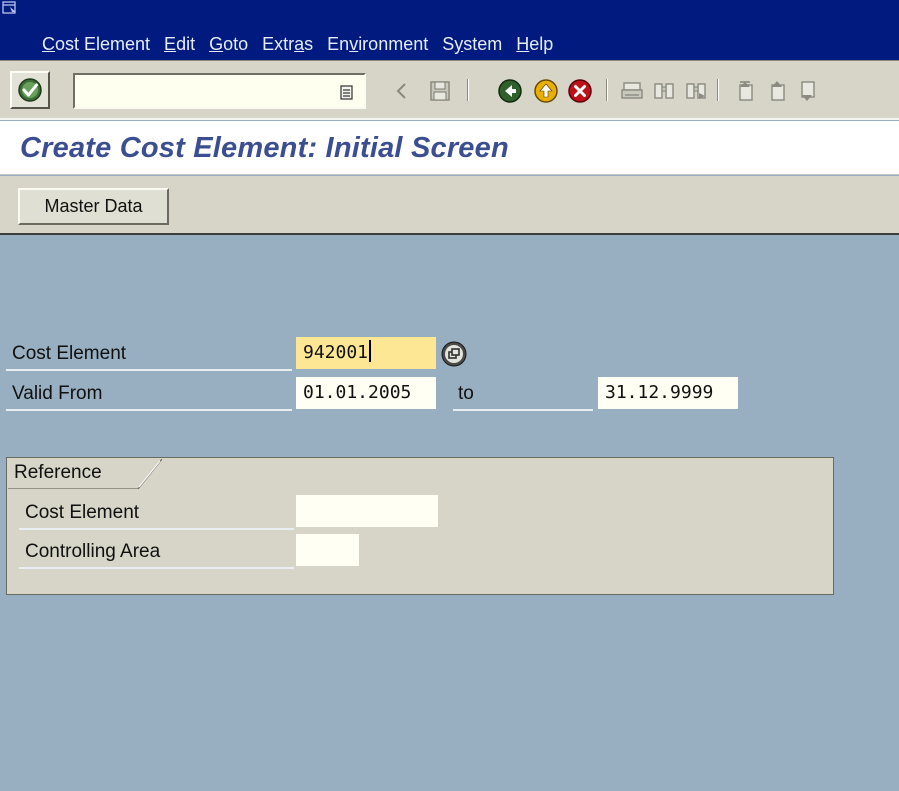  What do you see at coordinates (466, 393) in the screenshot?
I see `to-label: to` at bounding box center [466, 393].